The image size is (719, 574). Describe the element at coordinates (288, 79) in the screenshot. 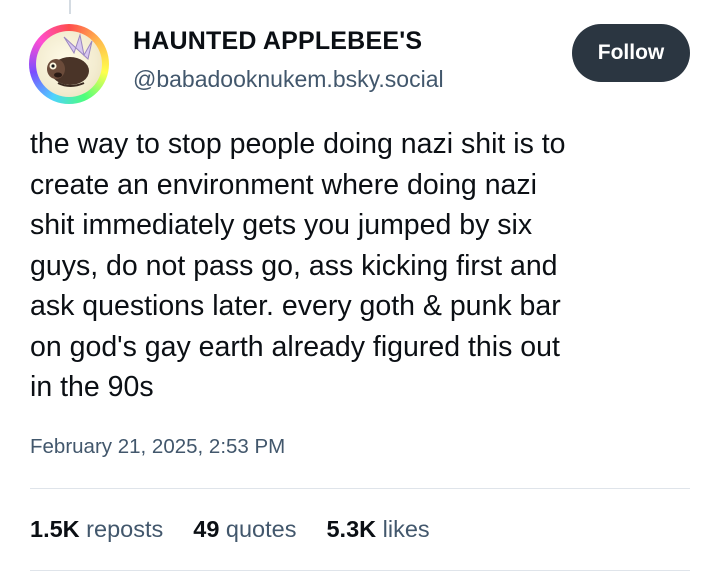

I see `author-handle: @babadooknukem.bsky.social` at that location.